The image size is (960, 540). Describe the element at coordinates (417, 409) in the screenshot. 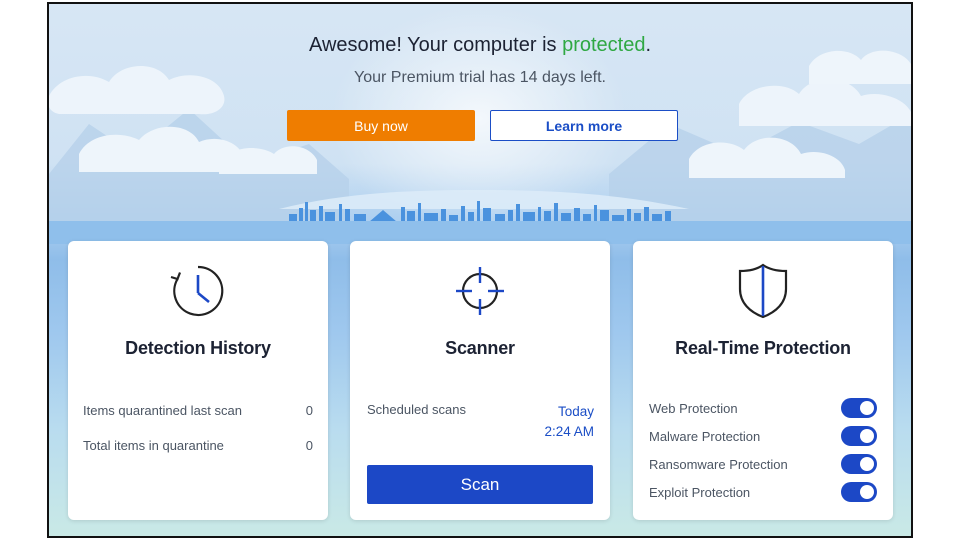

I see `scheduled-scans-label: Scheduled scans` at that location.